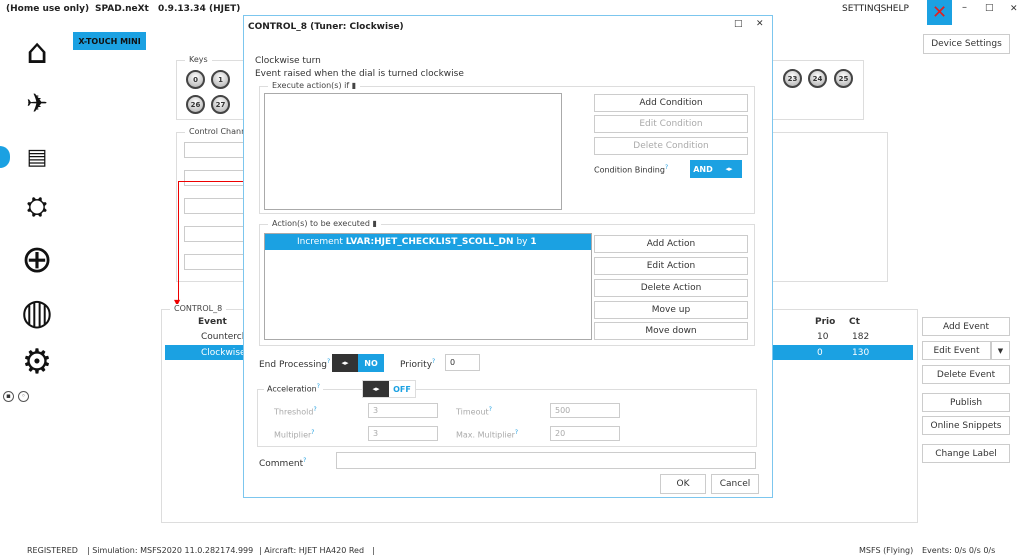  I want to click on change-label-button: Change Label, so click(966, 453).